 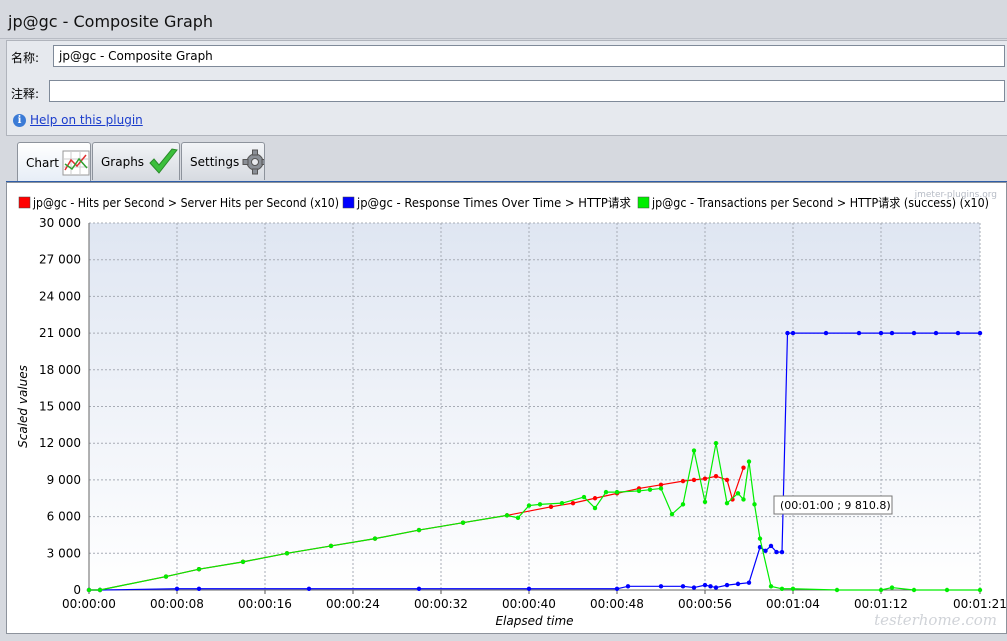 What do you see at coordinates (64, 480) in the screenshot?
I see `y-tick-label: 9 000` at bounding box center [64, 480].